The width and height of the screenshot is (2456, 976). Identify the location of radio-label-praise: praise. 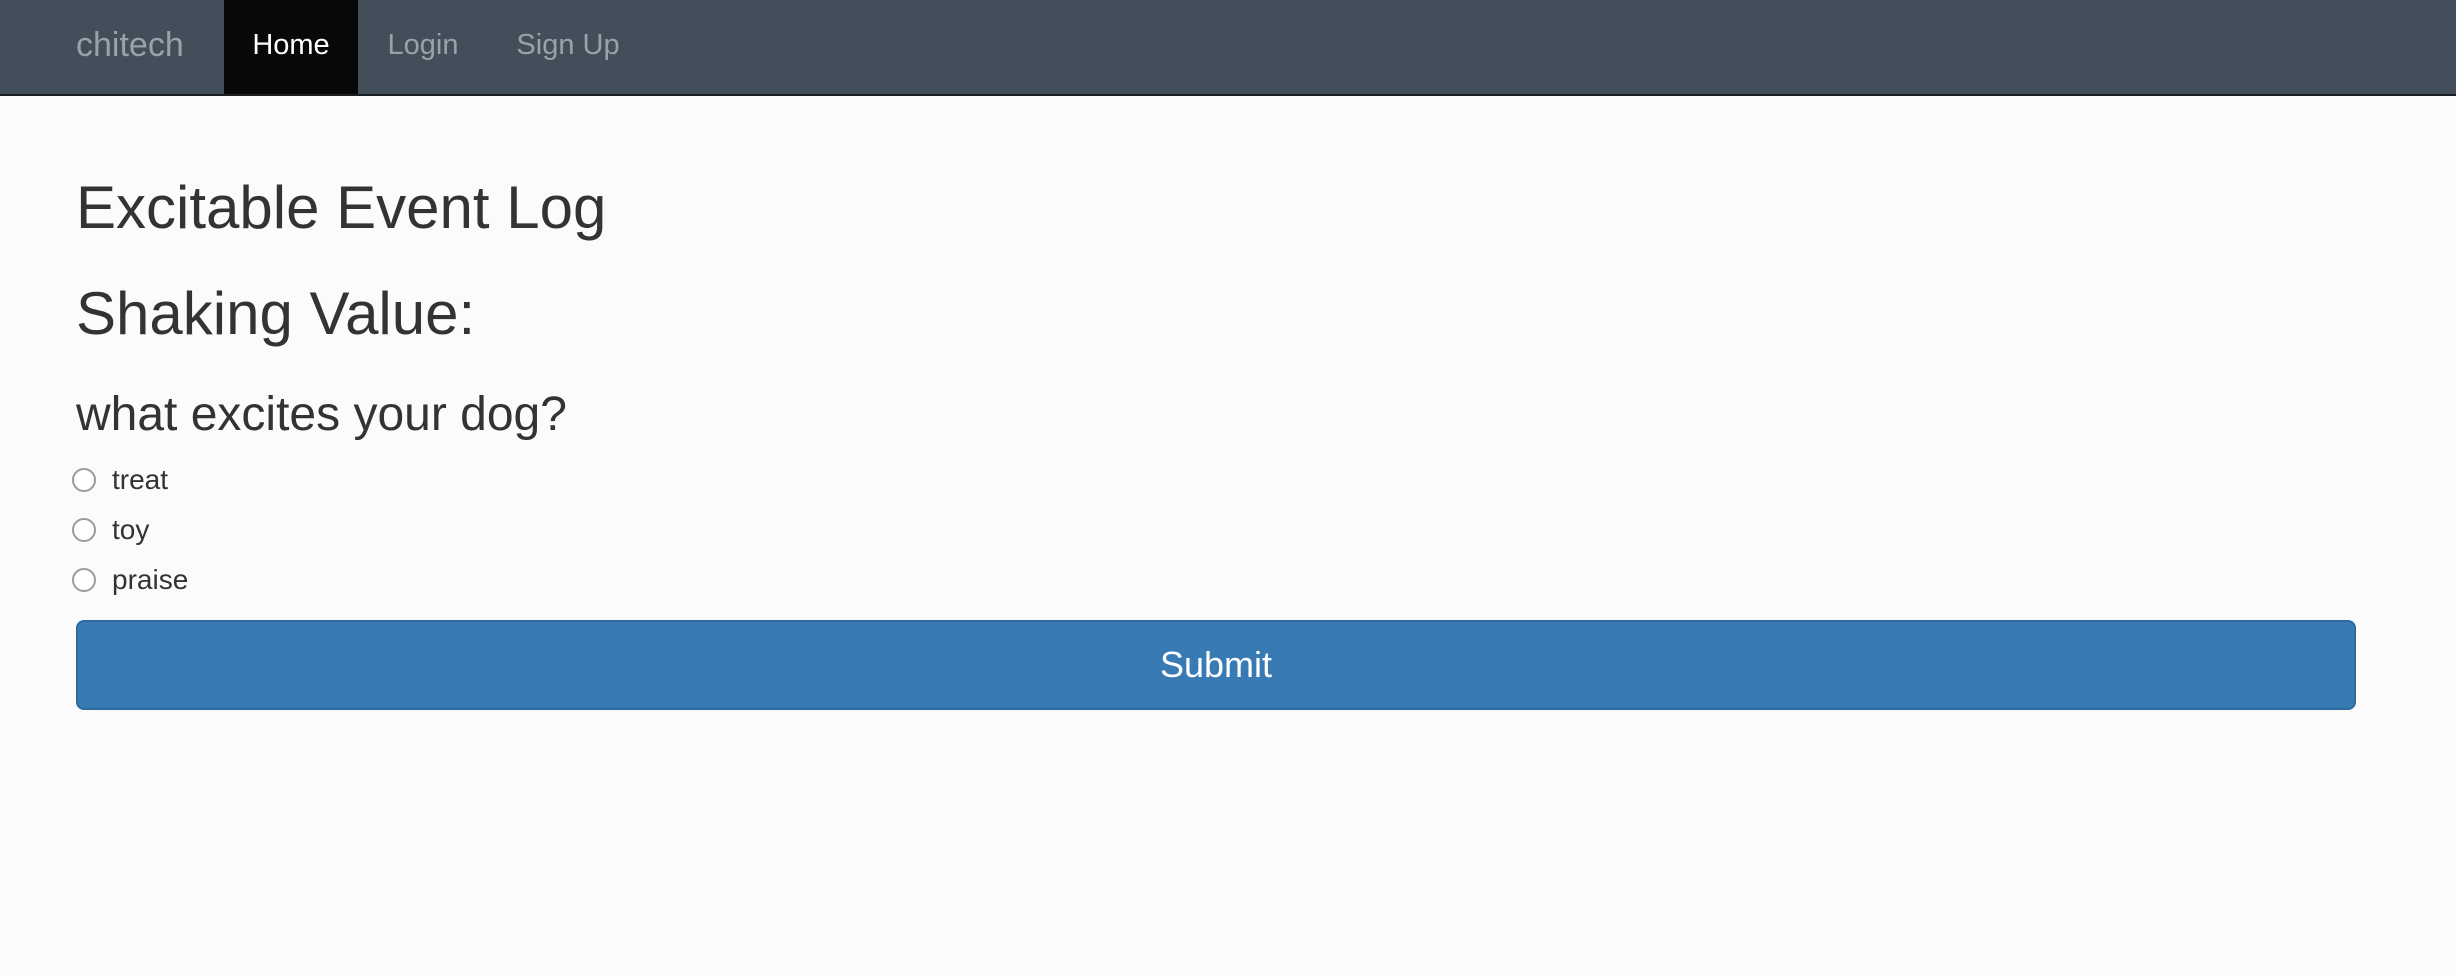
(150, 580).